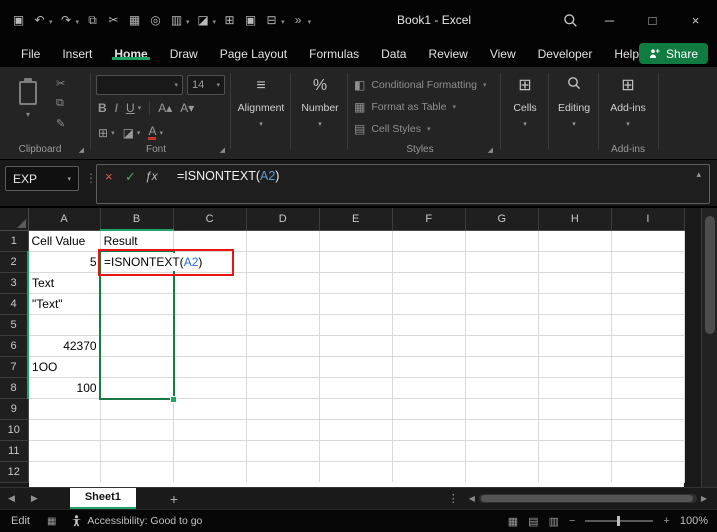  Describe the element at coordinates (648, 409) in the screenshot. I see `cell-I9` at that location.